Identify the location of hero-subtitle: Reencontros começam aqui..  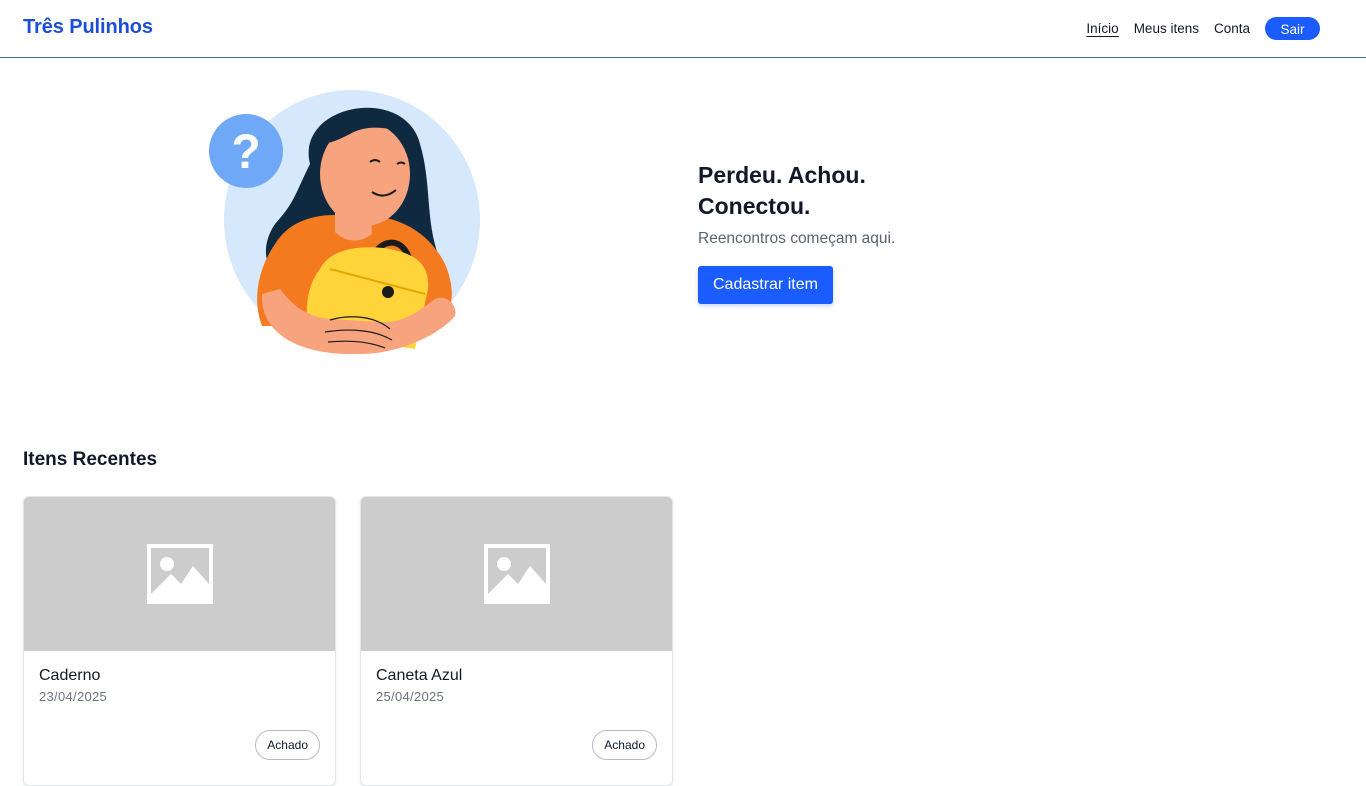
(797, 238).